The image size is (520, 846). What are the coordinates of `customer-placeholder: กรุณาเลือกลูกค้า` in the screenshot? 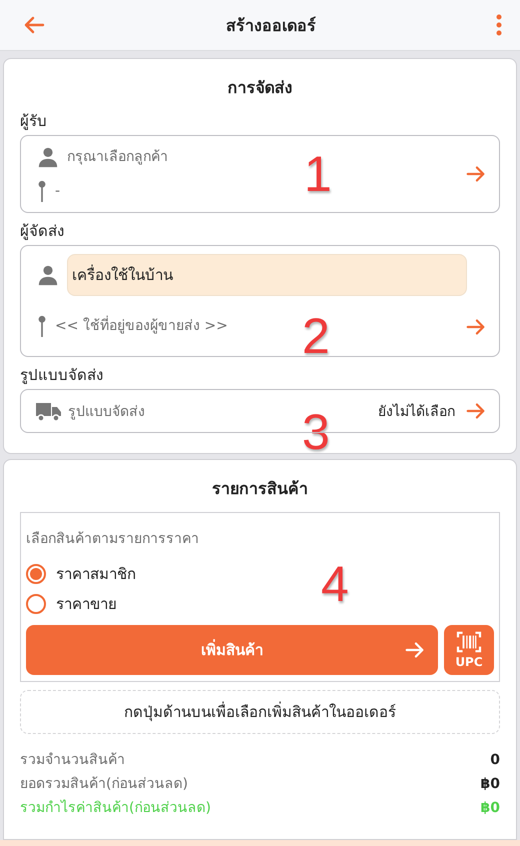 It's located at (117, 157).